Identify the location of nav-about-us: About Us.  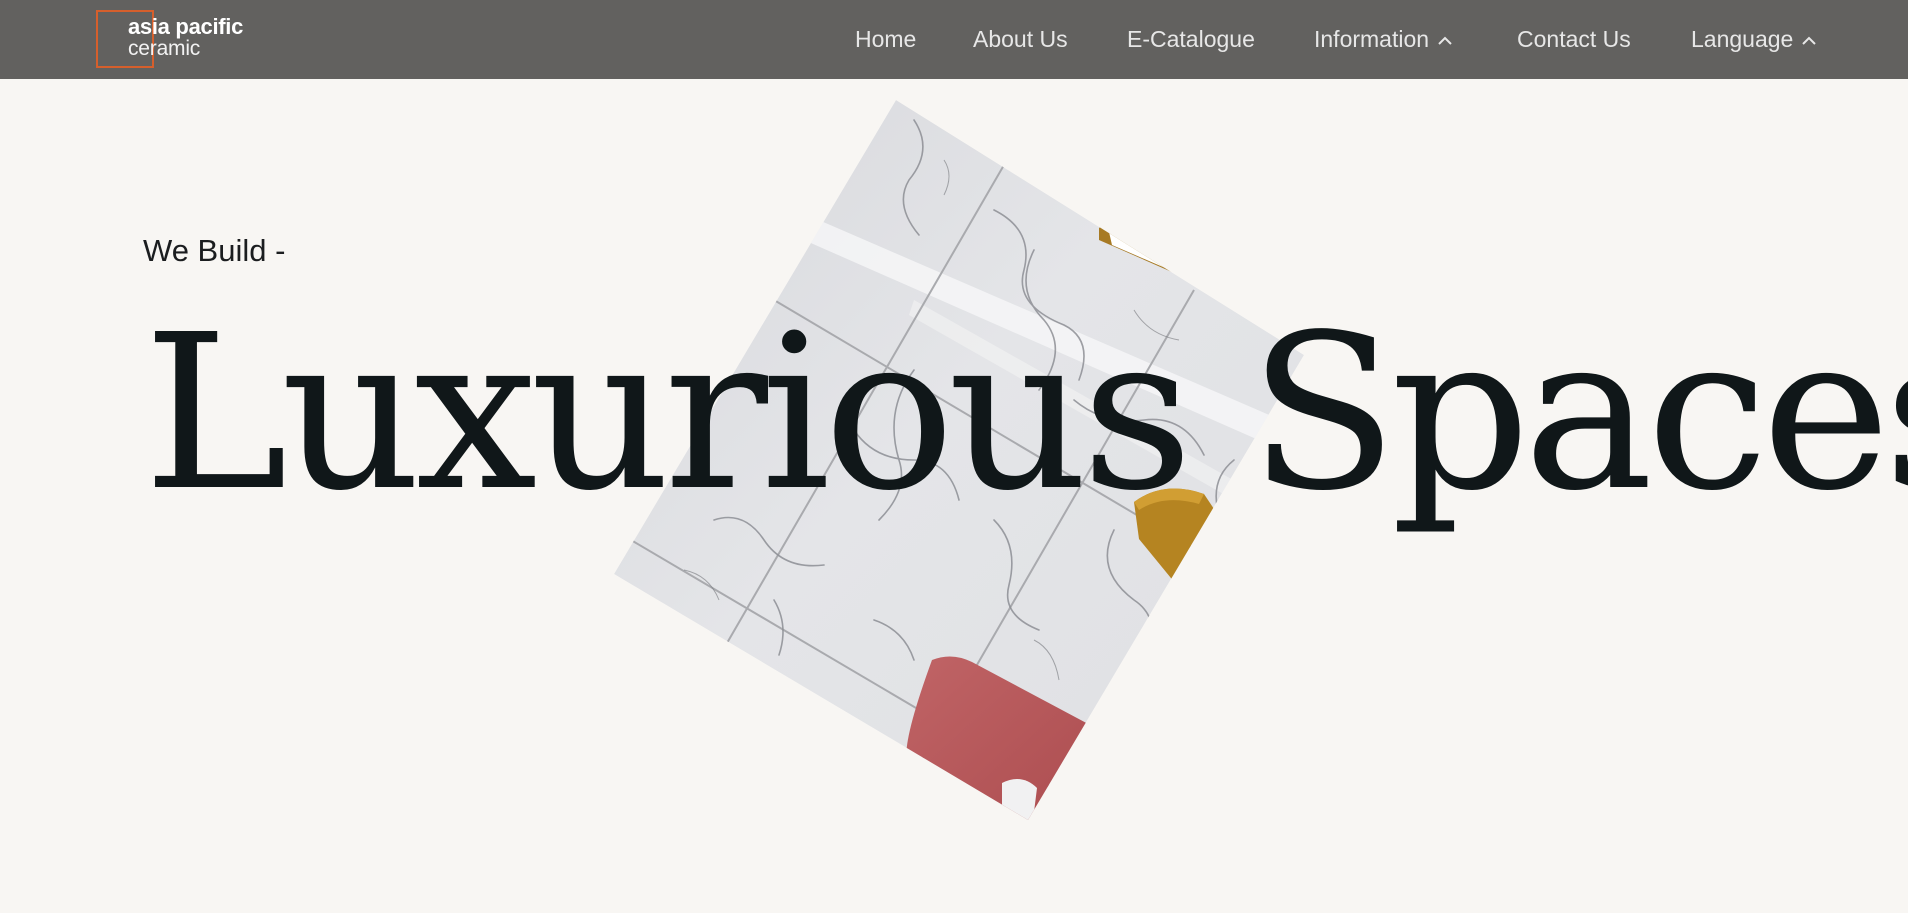
(1020, 39).